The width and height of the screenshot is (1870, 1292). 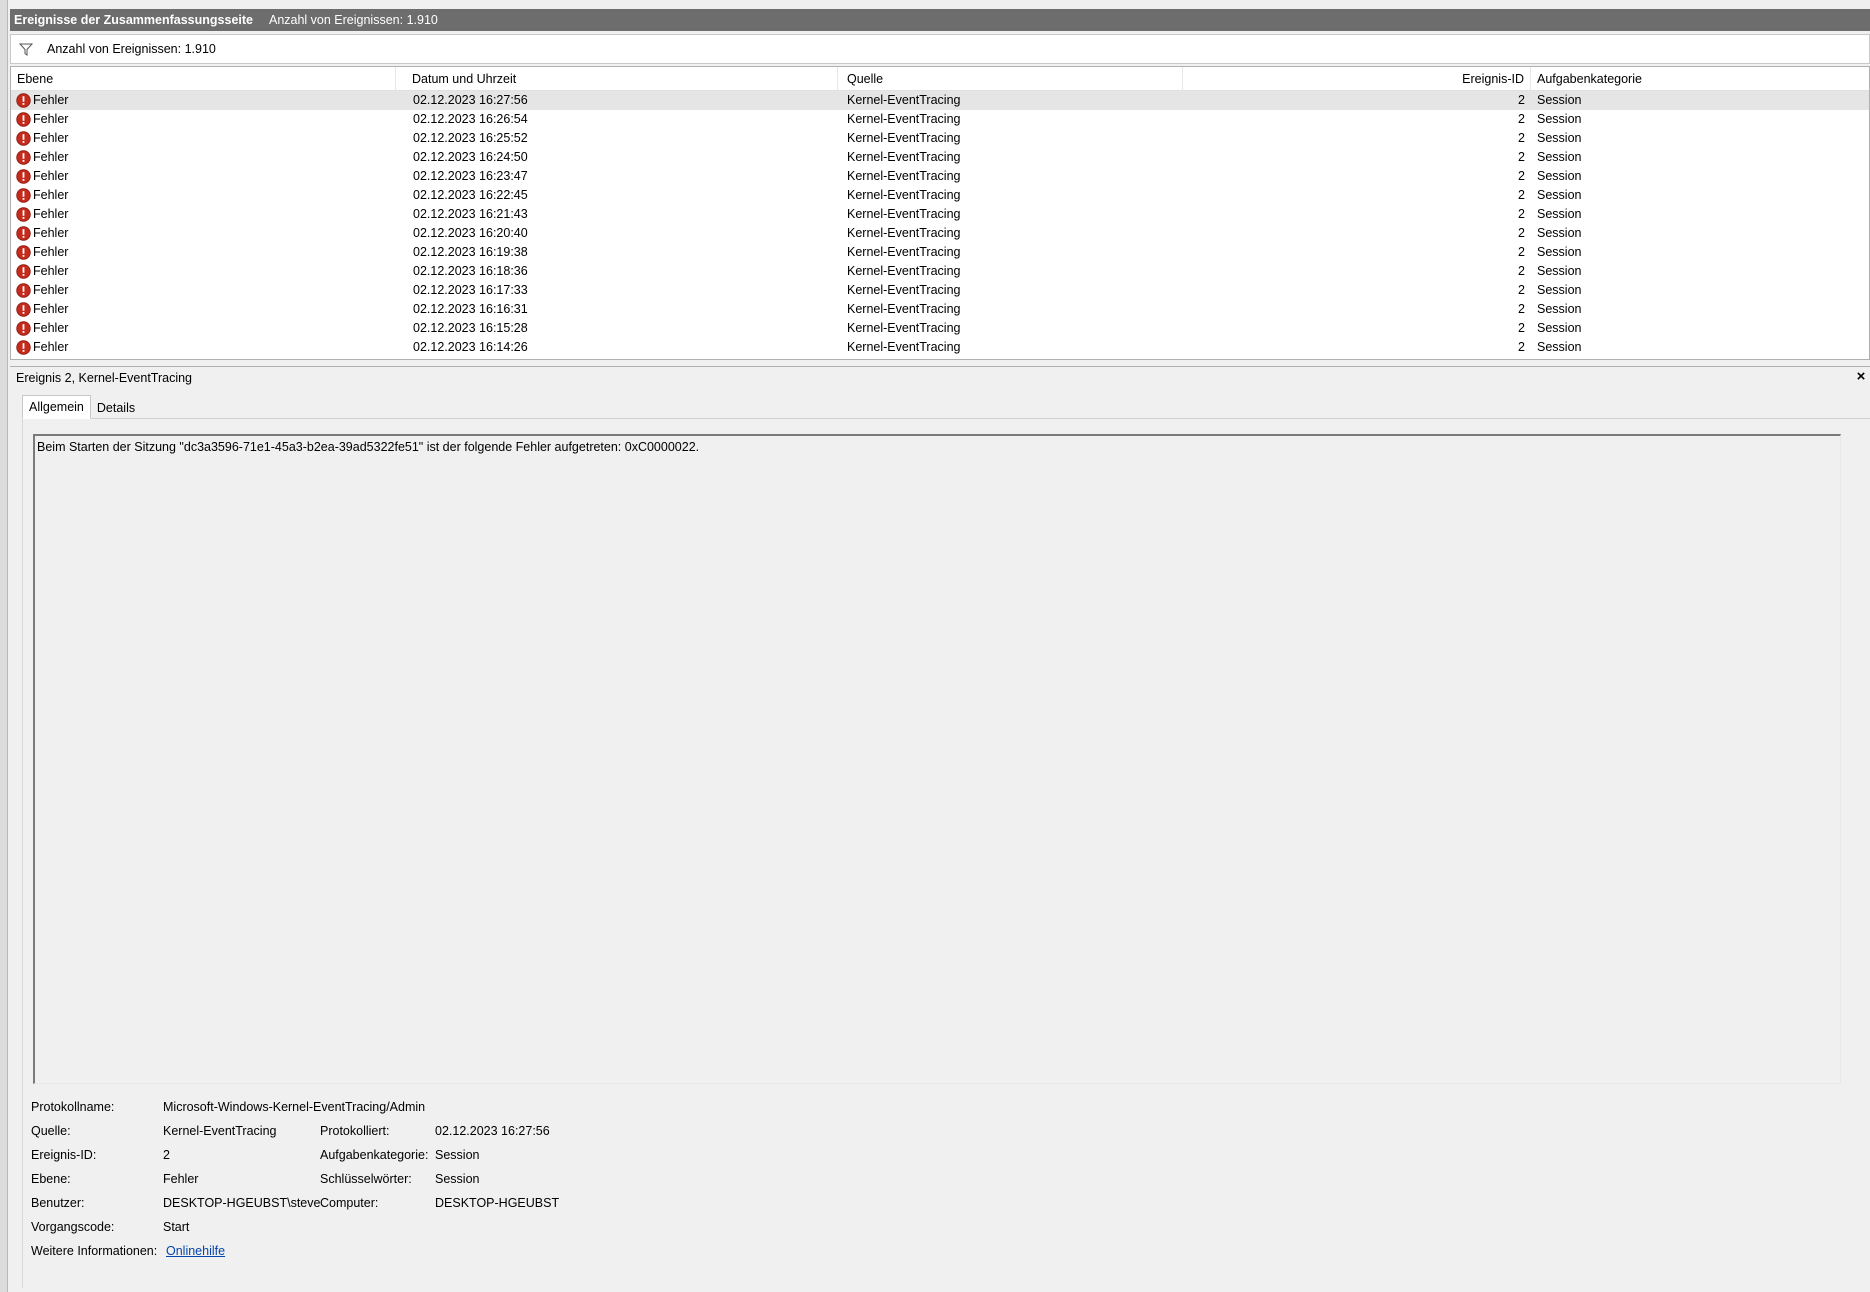 I want to click on left-pane-edge, so click(x=4, y=646).